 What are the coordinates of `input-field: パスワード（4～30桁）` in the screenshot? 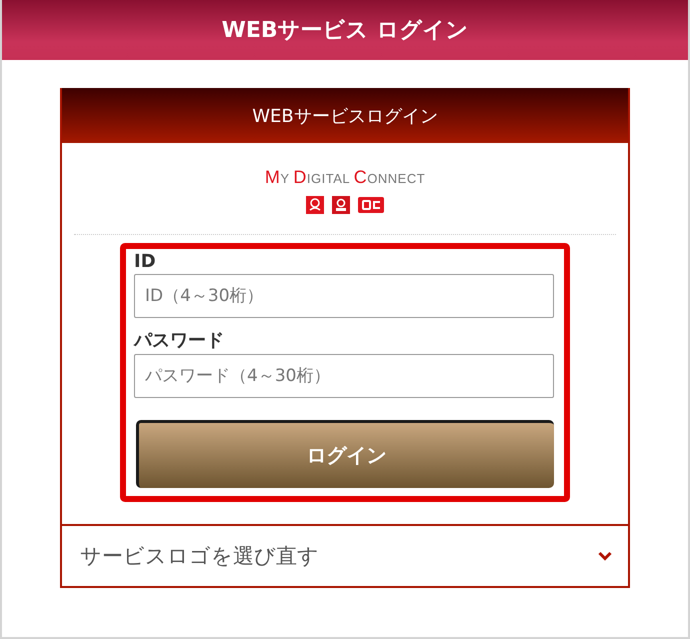 It's located at (344, 376).